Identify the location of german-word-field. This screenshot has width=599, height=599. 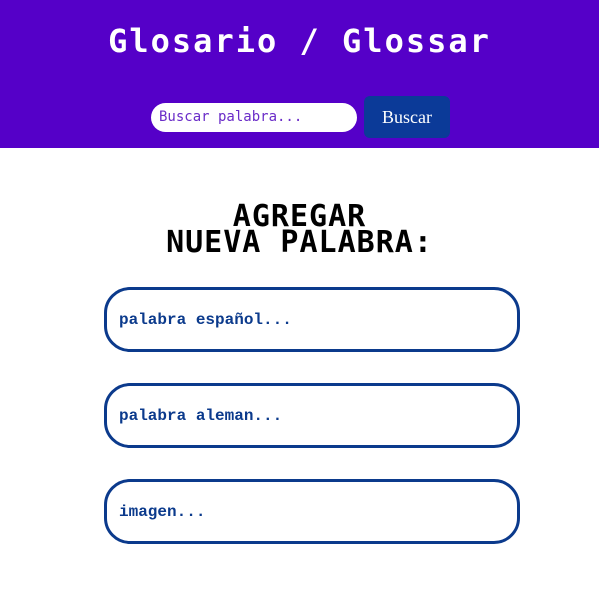
(312, 415).